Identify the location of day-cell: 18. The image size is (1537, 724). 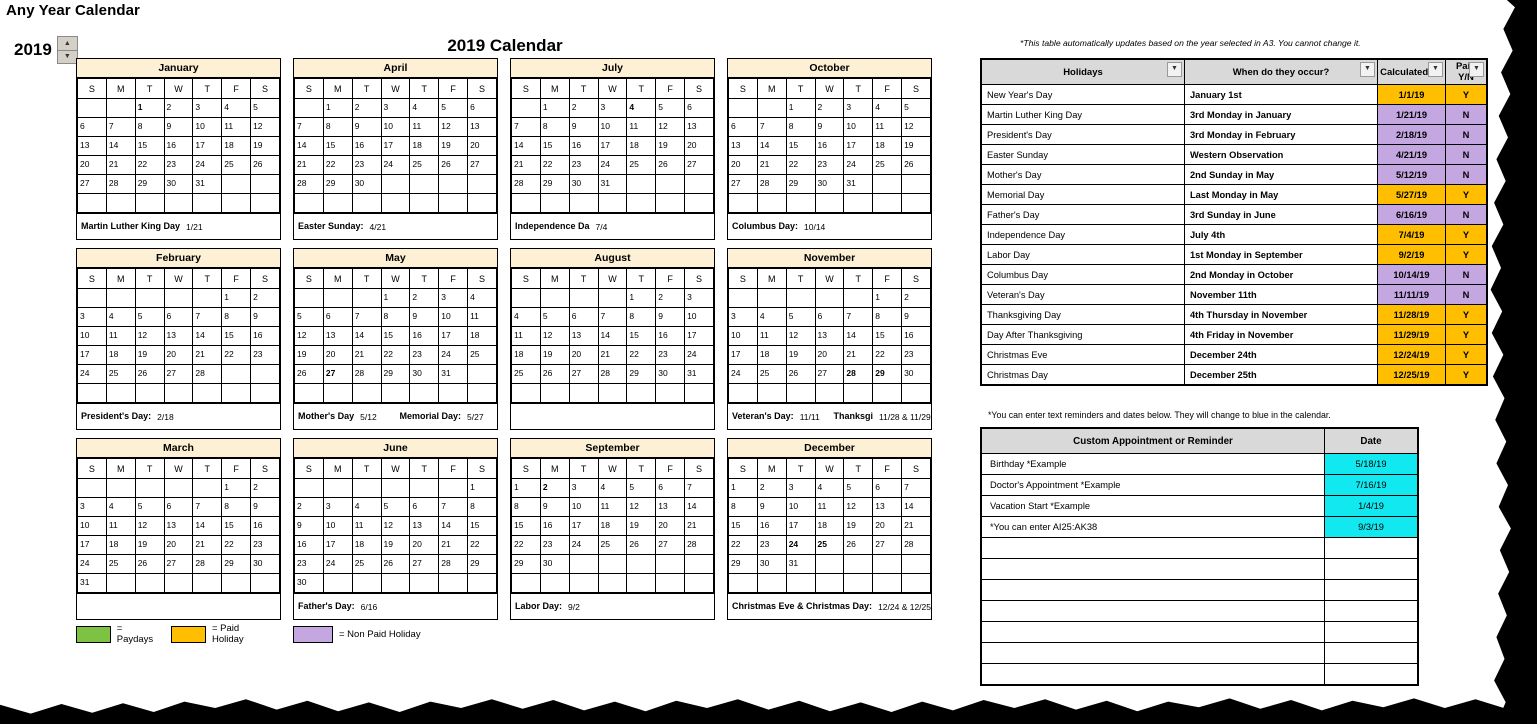
(526, 355).